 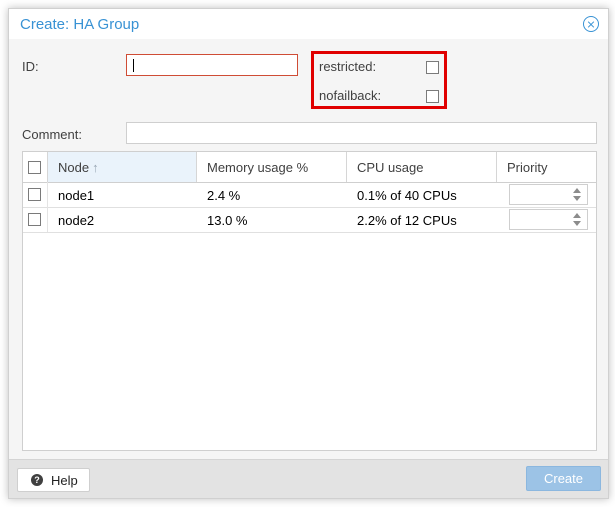 I want to click on id-field, so click(x=212, y=65).